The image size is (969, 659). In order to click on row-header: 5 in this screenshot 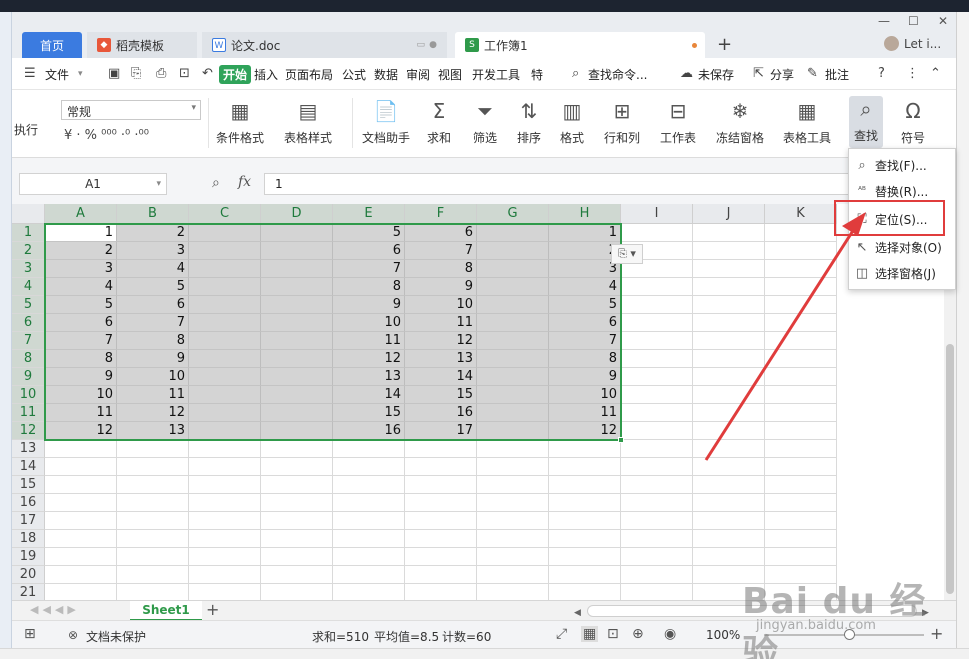, I will do `click(28, 305)`.